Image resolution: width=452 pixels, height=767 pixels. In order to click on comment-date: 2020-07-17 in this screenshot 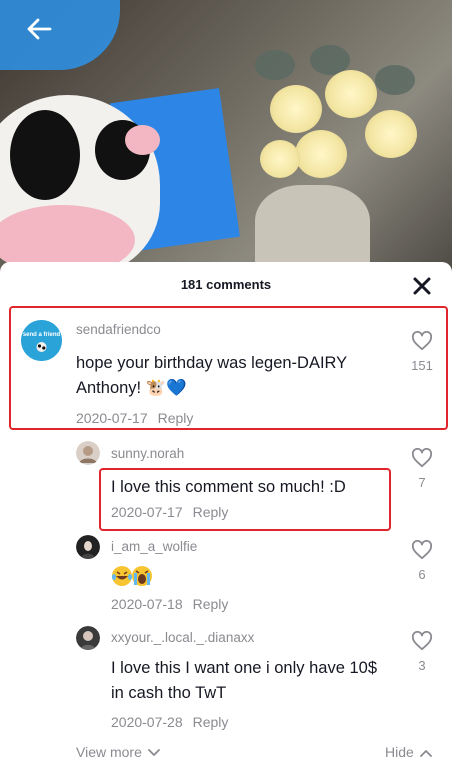, I will do `click(112, 418)`.